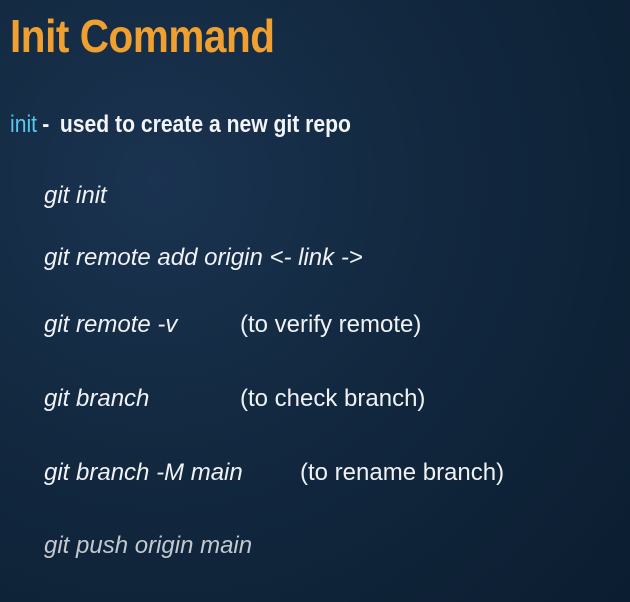 The width and height of the screenshot is (630, 602). I want to click on command-git-push: git push origin main, so click(148, 545).